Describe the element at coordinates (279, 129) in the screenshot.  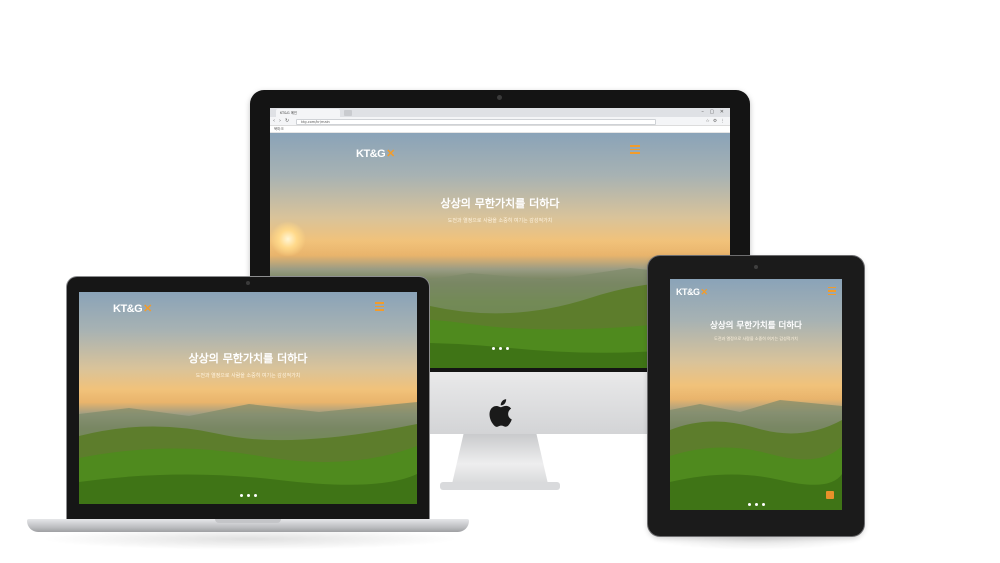
I see `bookmark-item: 북마크` at that location.